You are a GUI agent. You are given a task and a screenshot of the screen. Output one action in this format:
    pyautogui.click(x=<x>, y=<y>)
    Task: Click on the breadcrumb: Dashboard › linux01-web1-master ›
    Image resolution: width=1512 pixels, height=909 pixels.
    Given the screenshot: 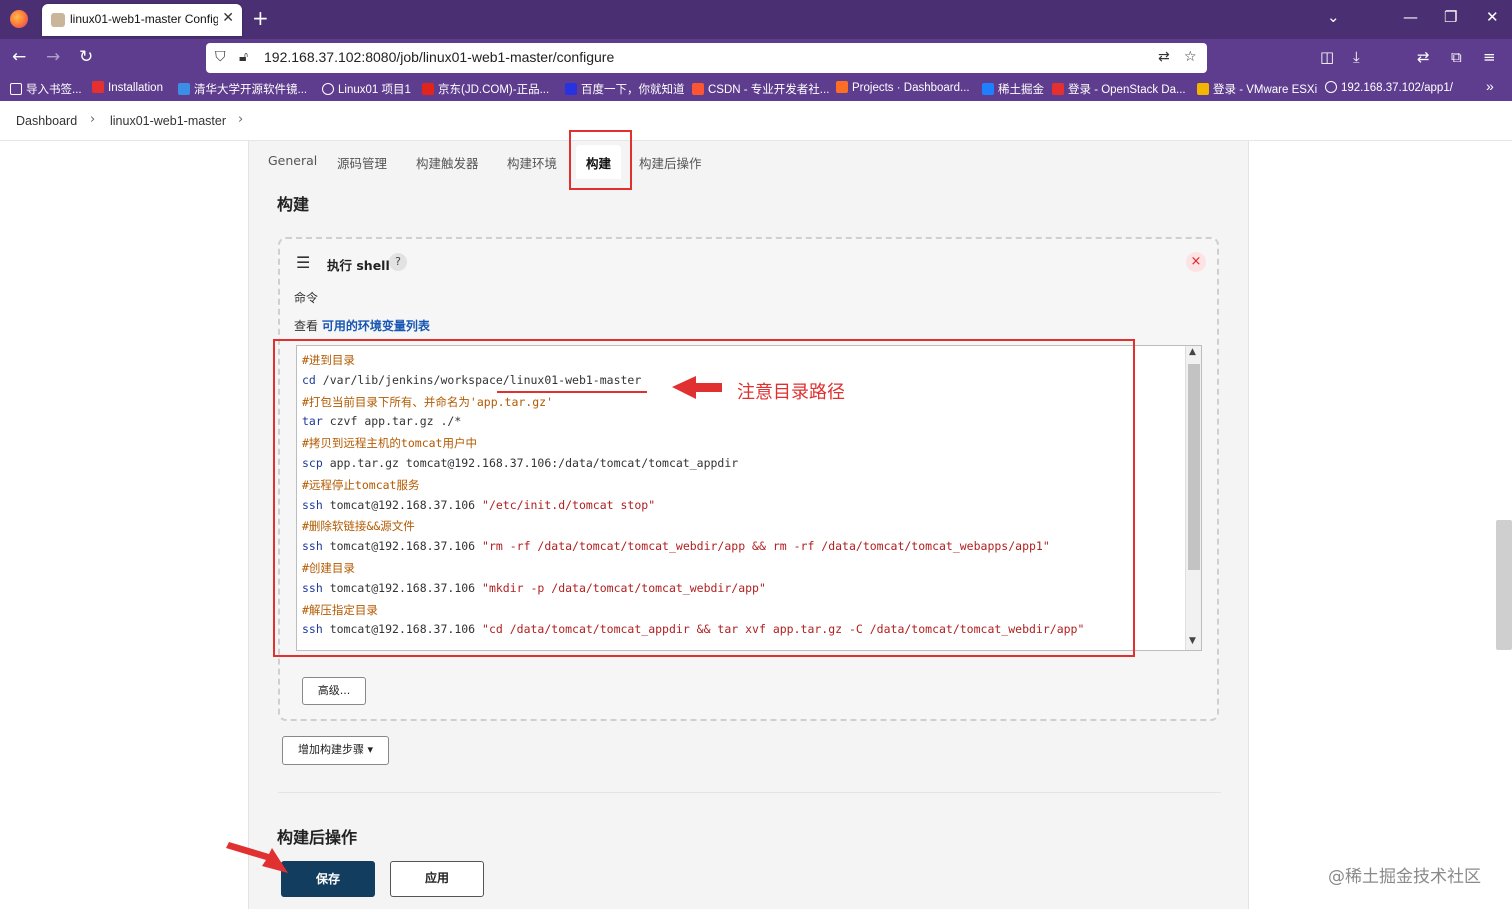 What is the action you would take?
    pyautogui.click(x=756, y=121)
    